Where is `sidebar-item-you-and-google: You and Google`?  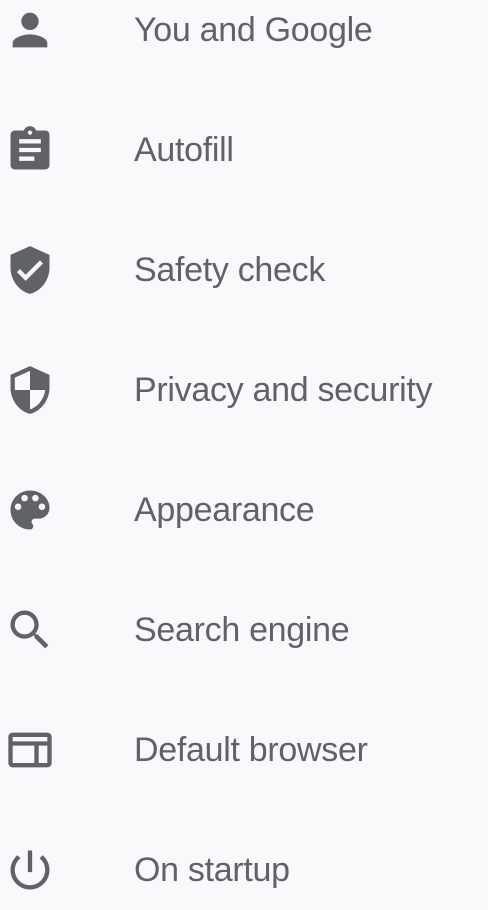
sidebar-item-you-and-google: You and Google is located at coordinates (244, 35).